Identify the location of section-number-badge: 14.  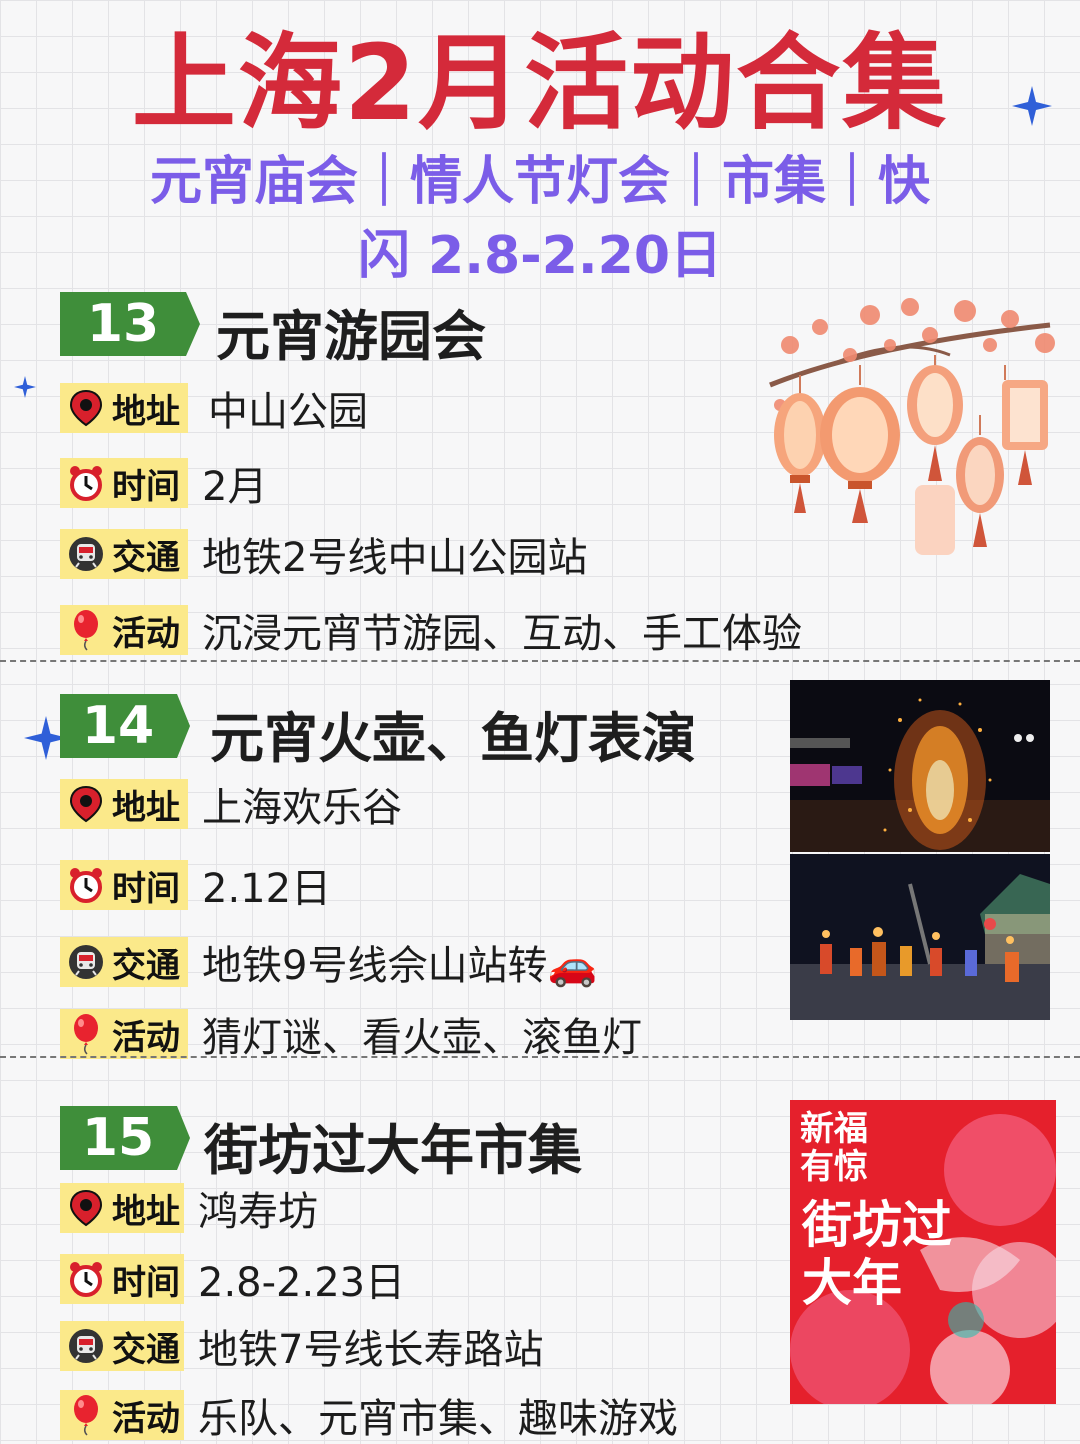
(125, 726).